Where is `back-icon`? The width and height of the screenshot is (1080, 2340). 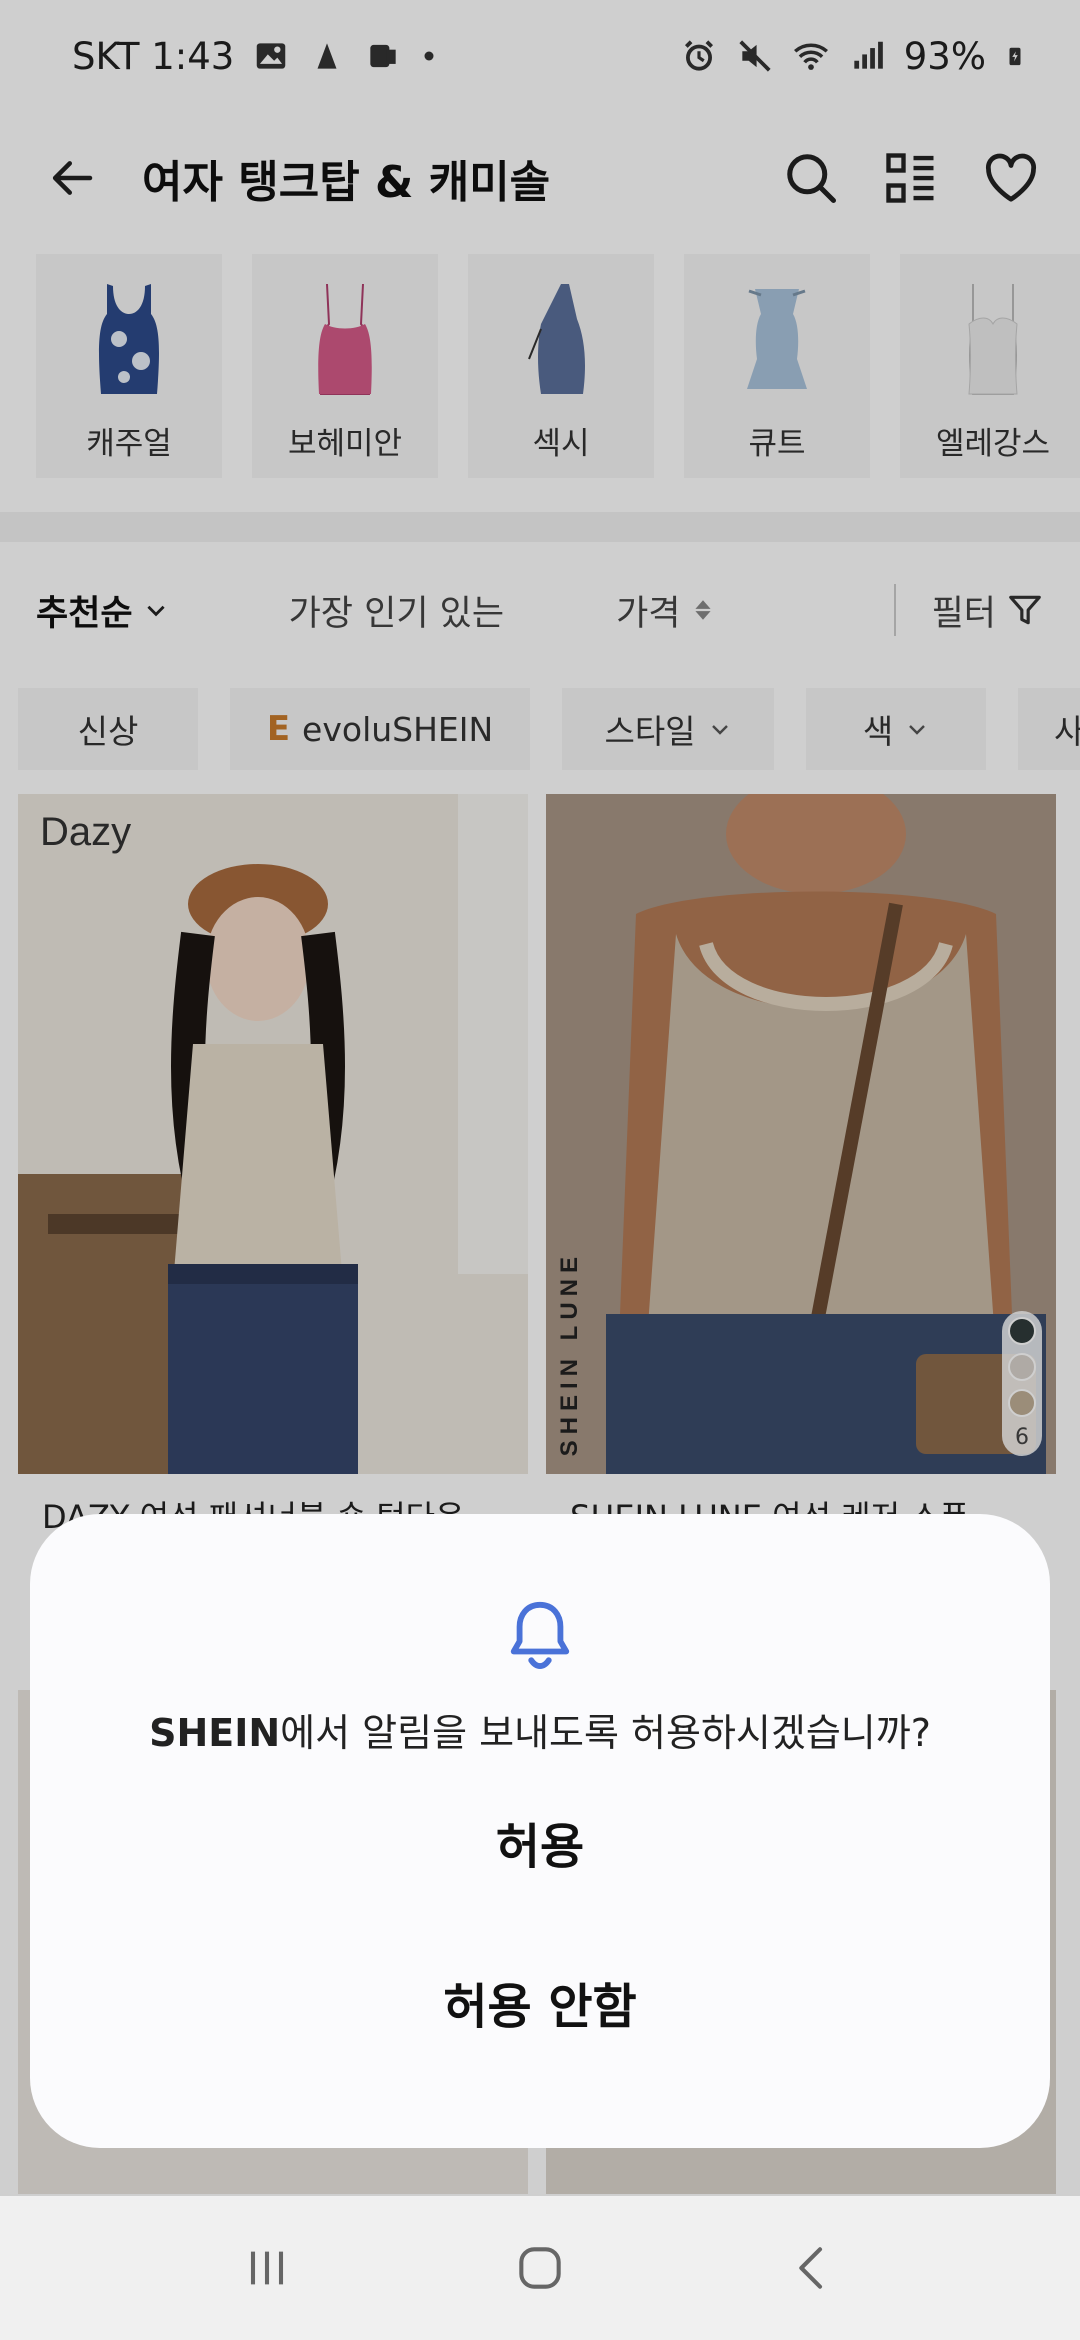
back-icon is located at coordinates (813, 2268).